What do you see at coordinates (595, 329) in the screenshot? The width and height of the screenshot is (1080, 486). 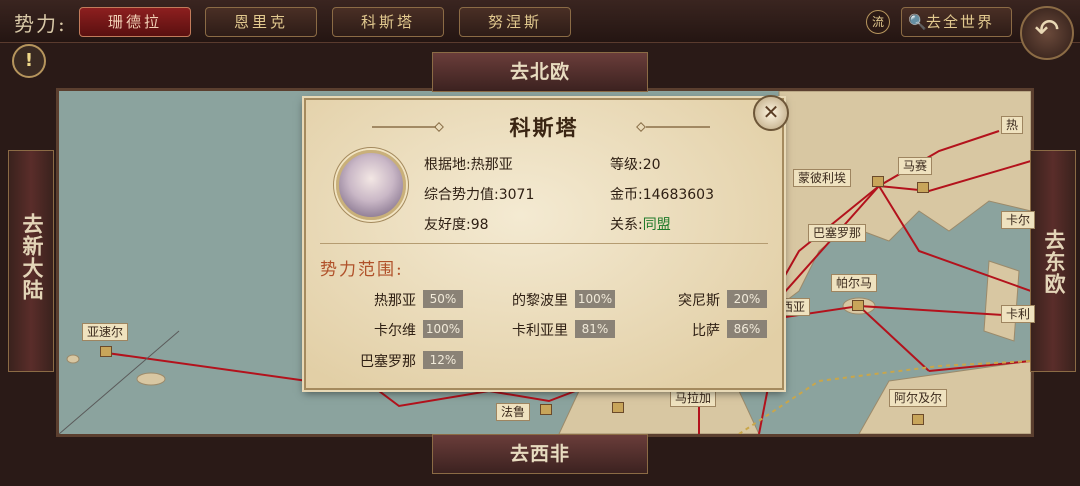 I see `scope-percent: 81%` at bounding box center [595, 329].